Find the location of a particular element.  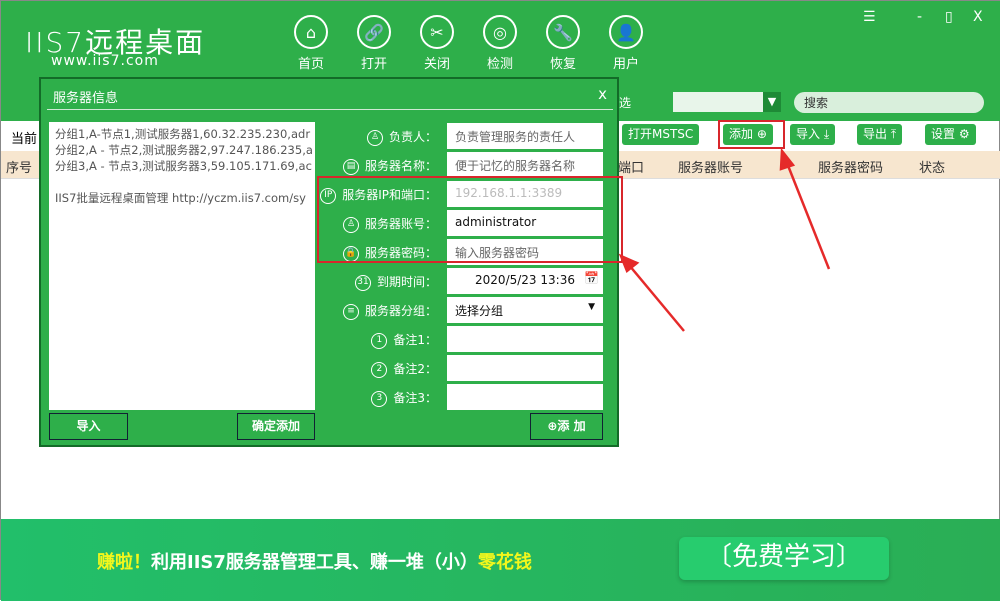

free-learn-button: 〔免费学习〕 is located at coordinates (784, 558).